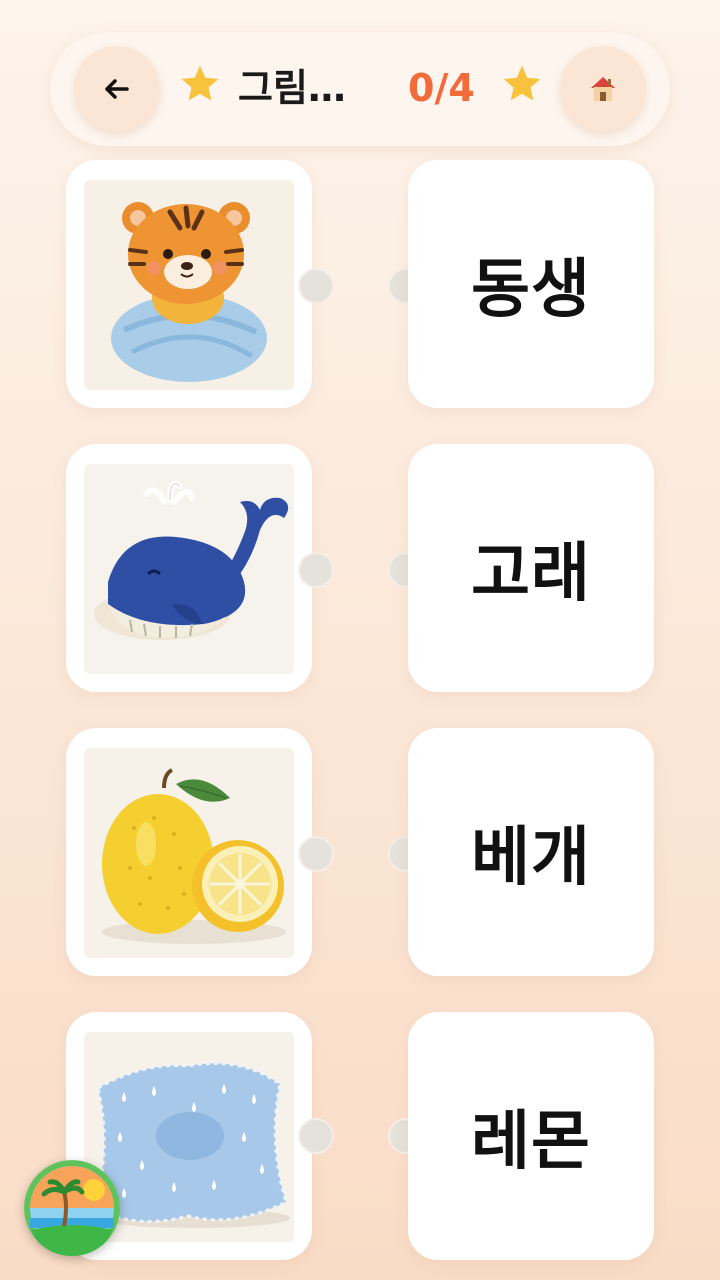  I want to click on lemon-image, so click(189, 853).